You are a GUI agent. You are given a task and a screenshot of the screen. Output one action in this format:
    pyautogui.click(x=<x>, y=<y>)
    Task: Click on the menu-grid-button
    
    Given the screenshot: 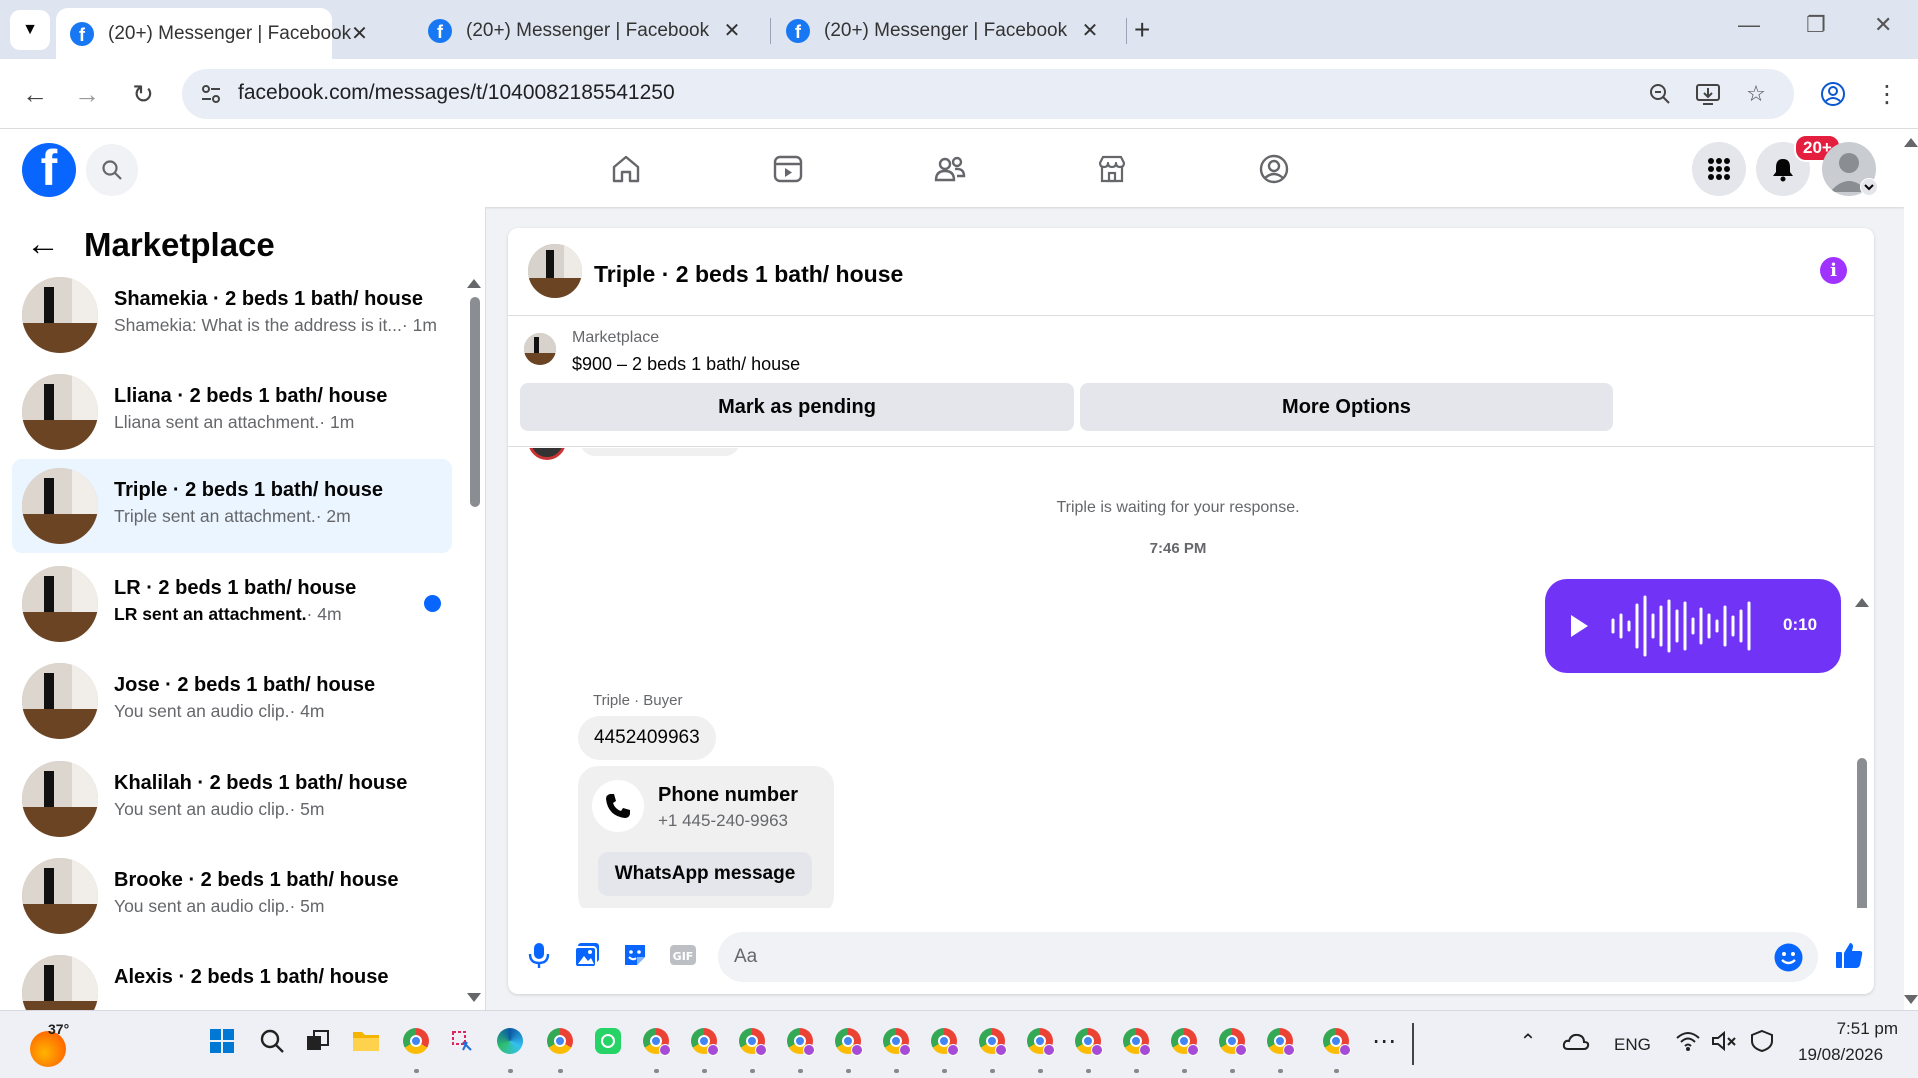 What is the action you would take?
    pyautogui.click(x=1719, y=169)
    